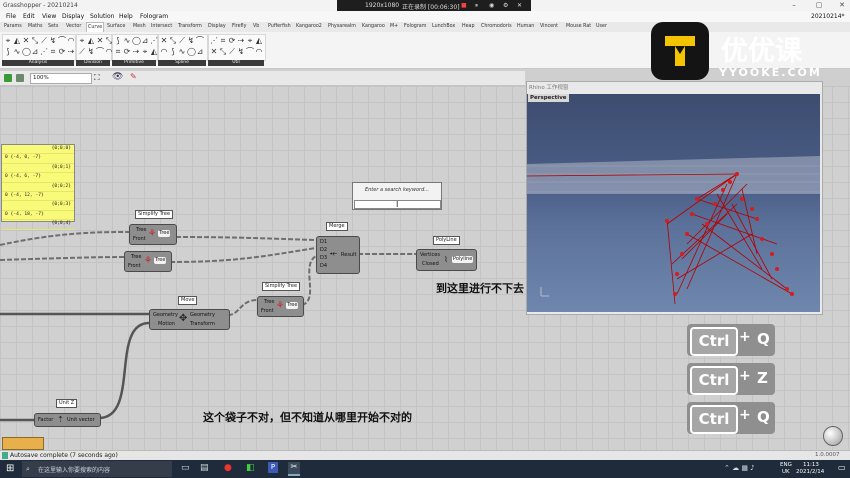 This screenshot has width=850, height=478. What do you see at coordinates (38, 159) in the screenshot?
I see `panel-value: 0 {-4, 0, -7}` at bounding box center [38, 159].